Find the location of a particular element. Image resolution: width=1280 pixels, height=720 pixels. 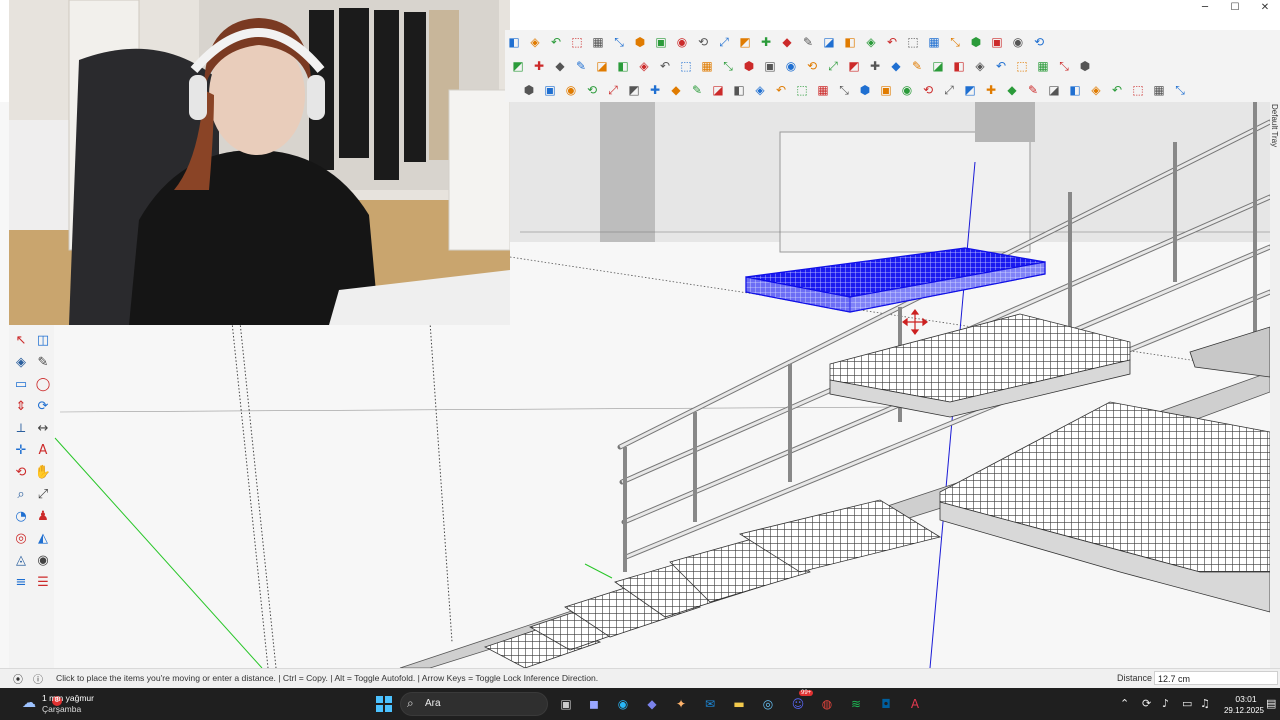

circle-icon: ◯ is located at coordinates (43, 384).